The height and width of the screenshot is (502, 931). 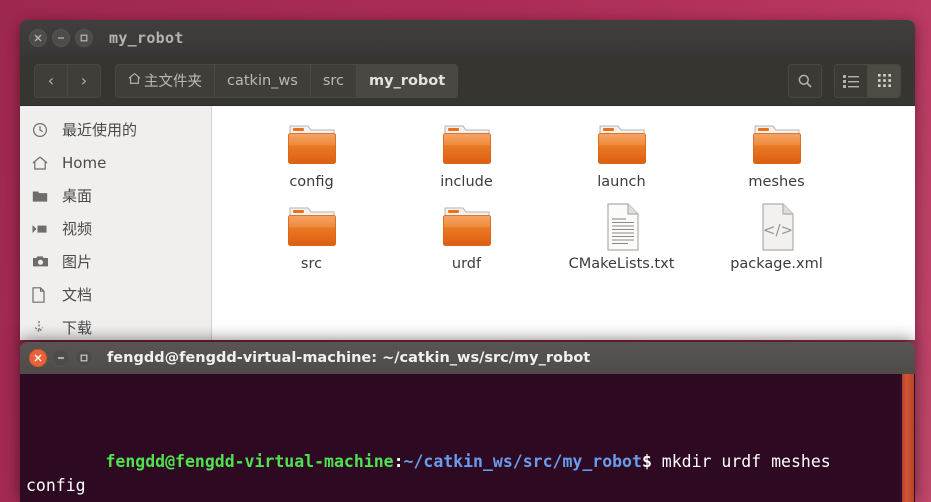 I want to click on breadcrumb: 主文件夹 catkin_ws src my_robot, so click(x=287, y=80).